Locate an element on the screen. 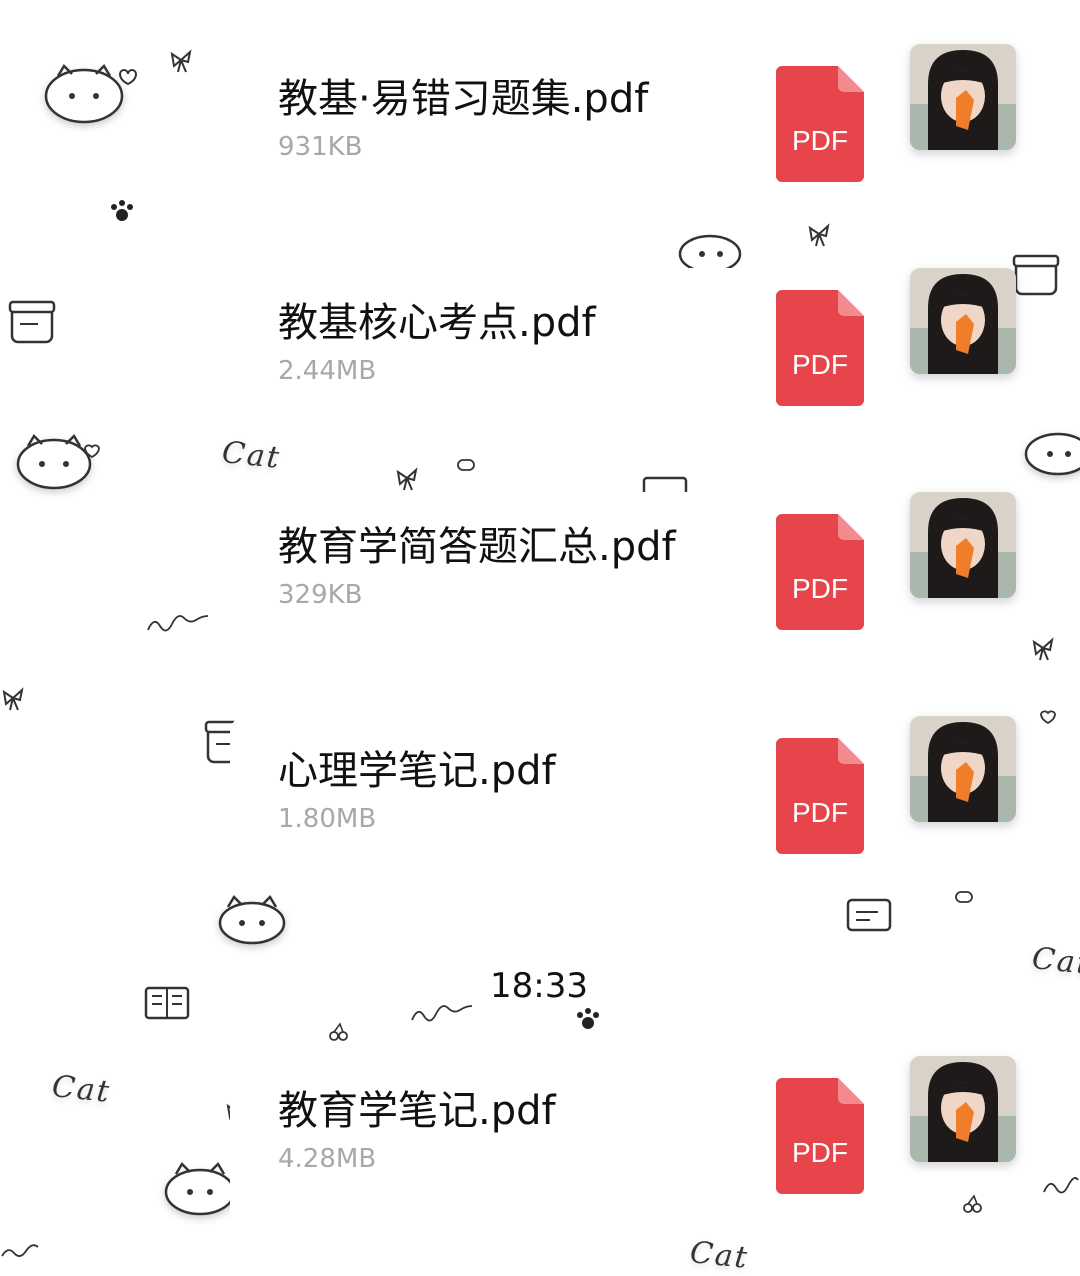  file-message: 心理学笔记.pdf 1.80MB PDF is located at coordinates (524, 801).